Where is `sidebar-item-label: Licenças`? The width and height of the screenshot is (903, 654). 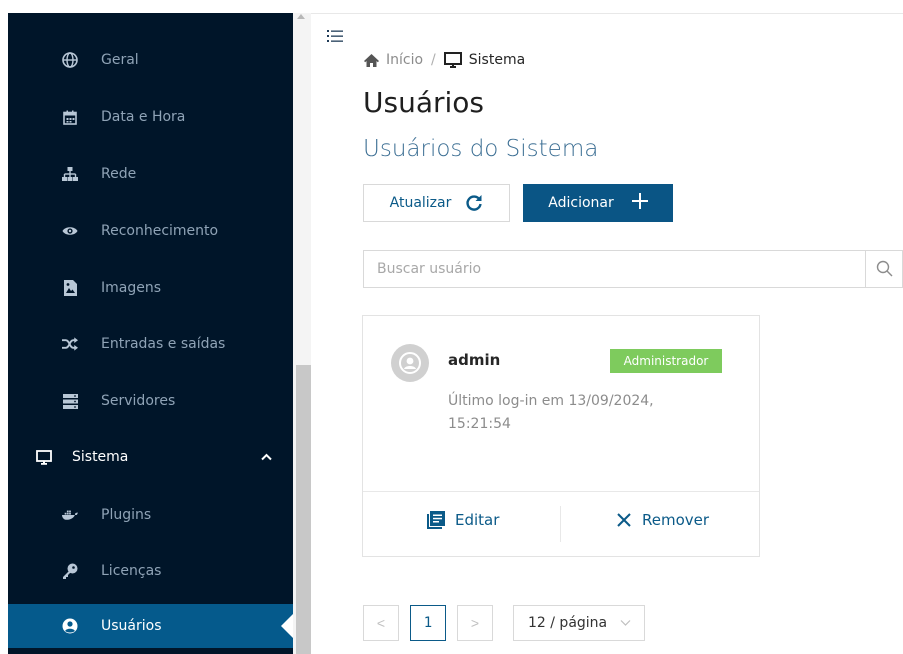
sidebar-item-label: Licenças is located at coordinates (131, 571).